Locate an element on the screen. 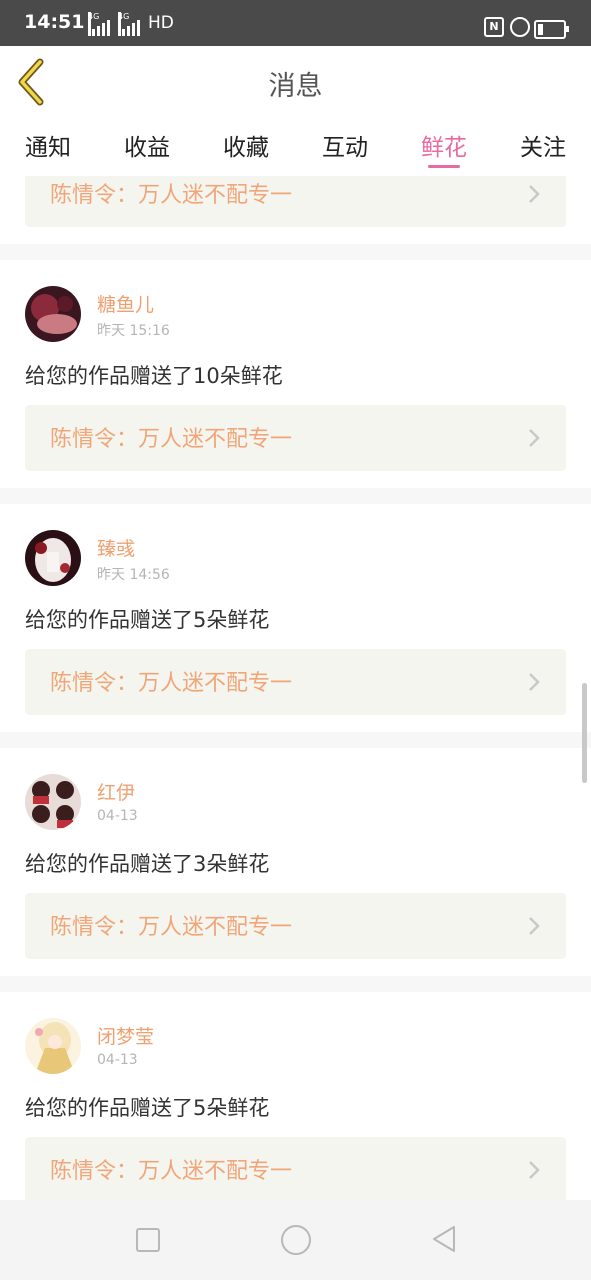 This screenshot has width=591, height=1280. active-tab-indicator is located at coordinates (444, 166).